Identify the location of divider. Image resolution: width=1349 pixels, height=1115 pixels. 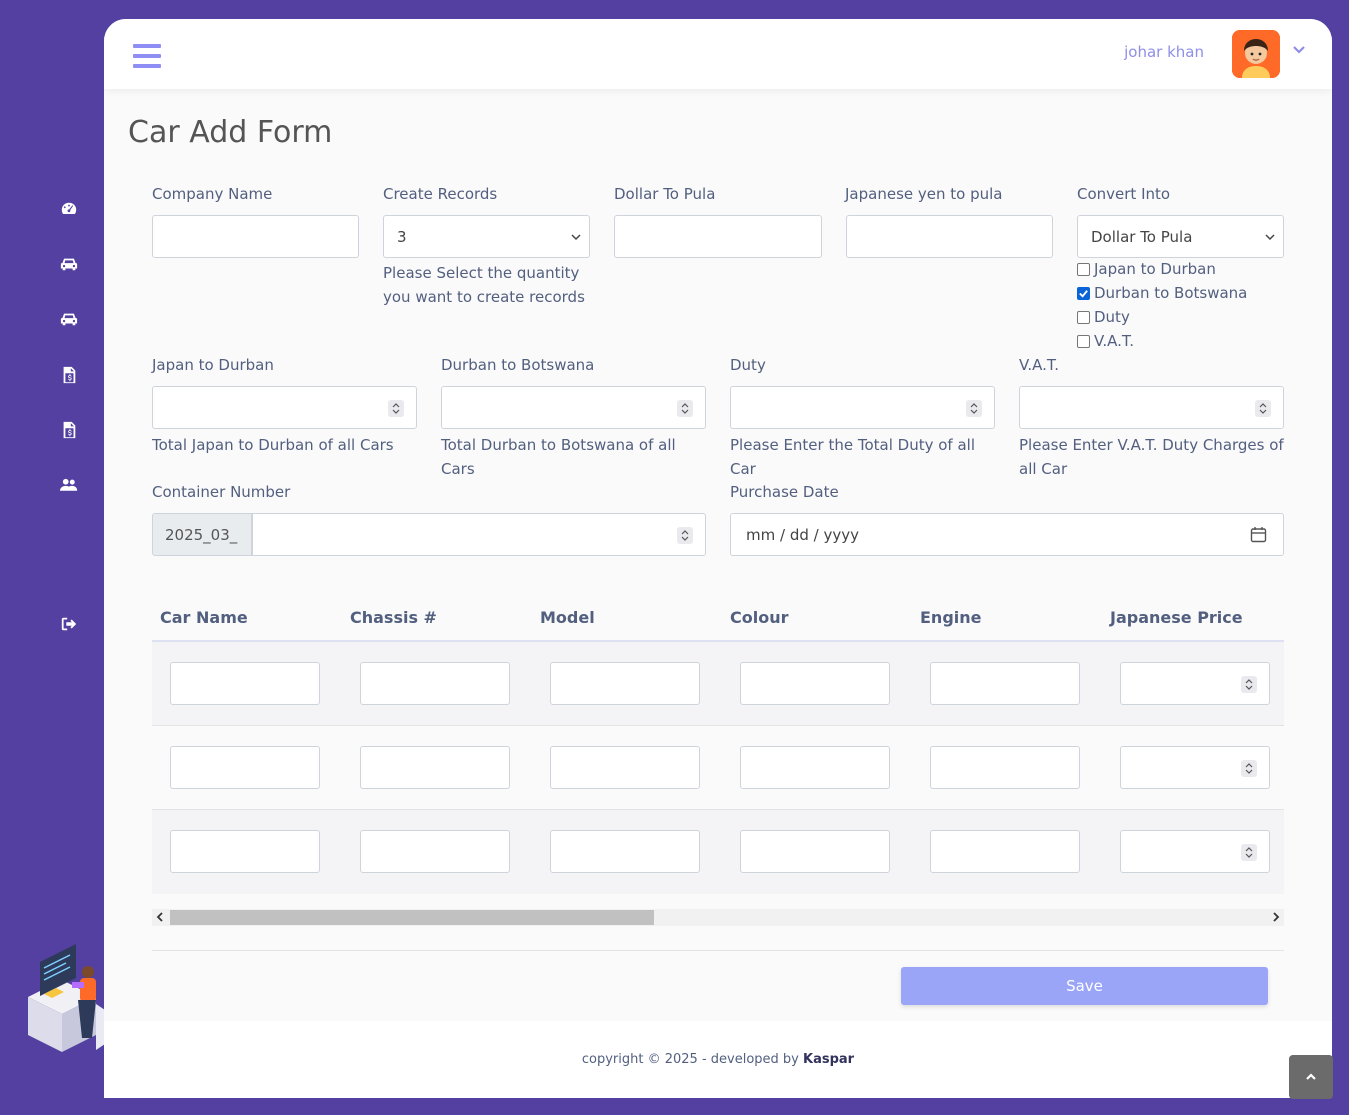
(718, 950).